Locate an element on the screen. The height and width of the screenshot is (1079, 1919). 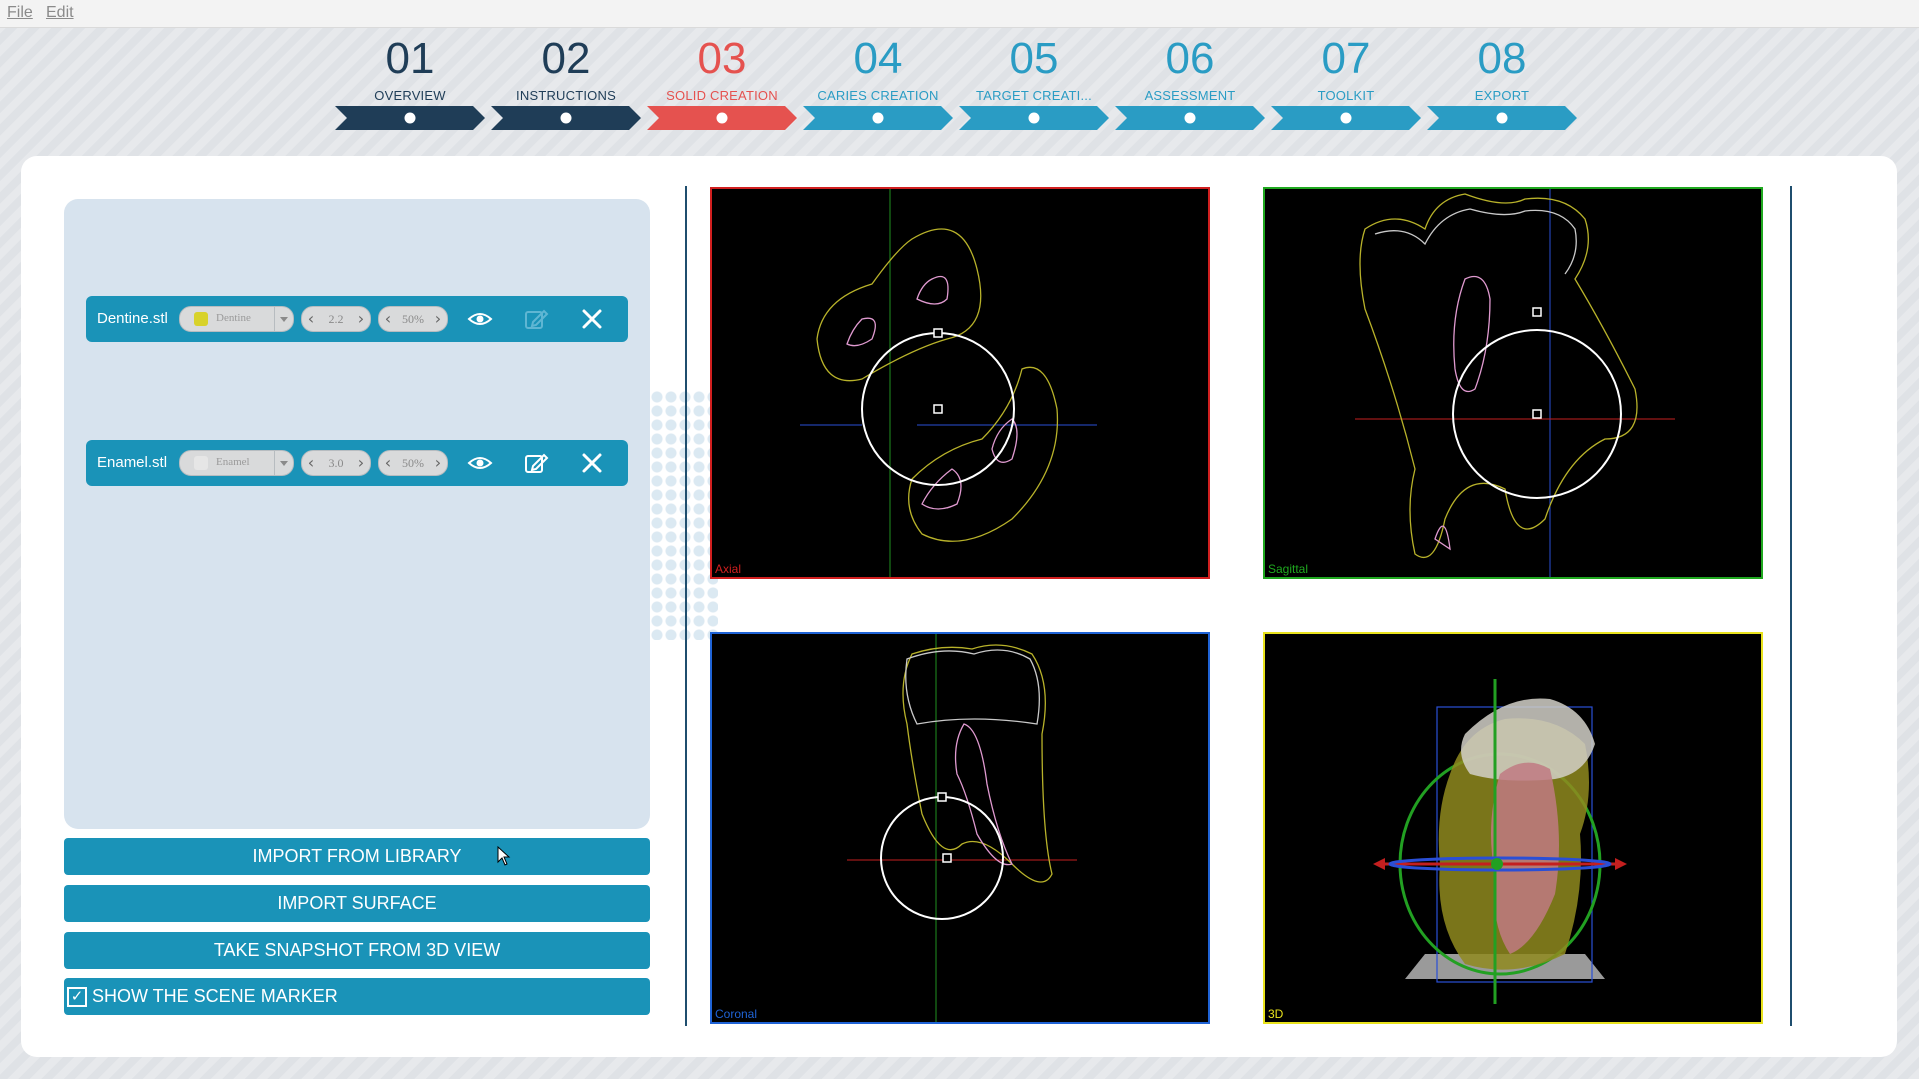
coronal-slice-image is located at coordinates (960, 828).